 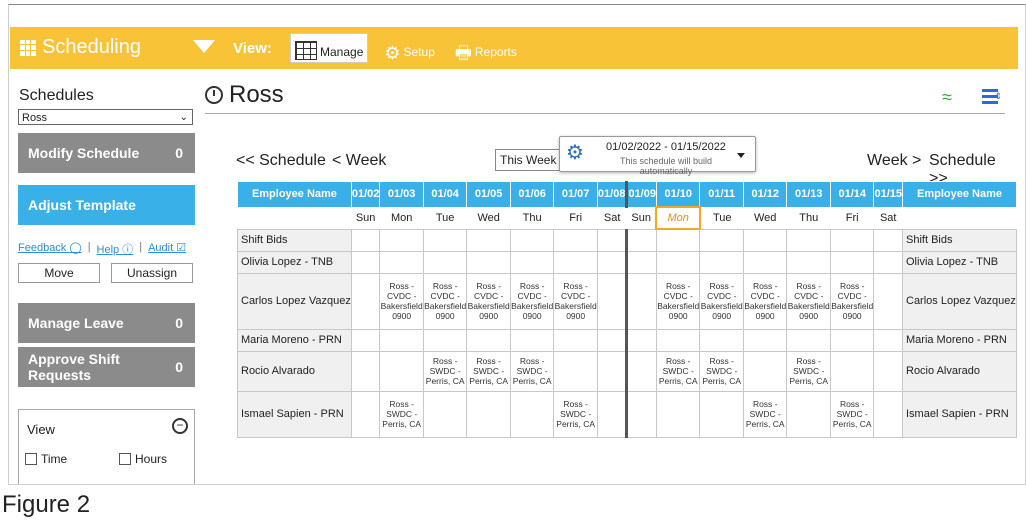 What do you see at coordinates (765, 194) in the screenshot?
I see `column-header-date: 01/12` at bounding box center [765, 194].